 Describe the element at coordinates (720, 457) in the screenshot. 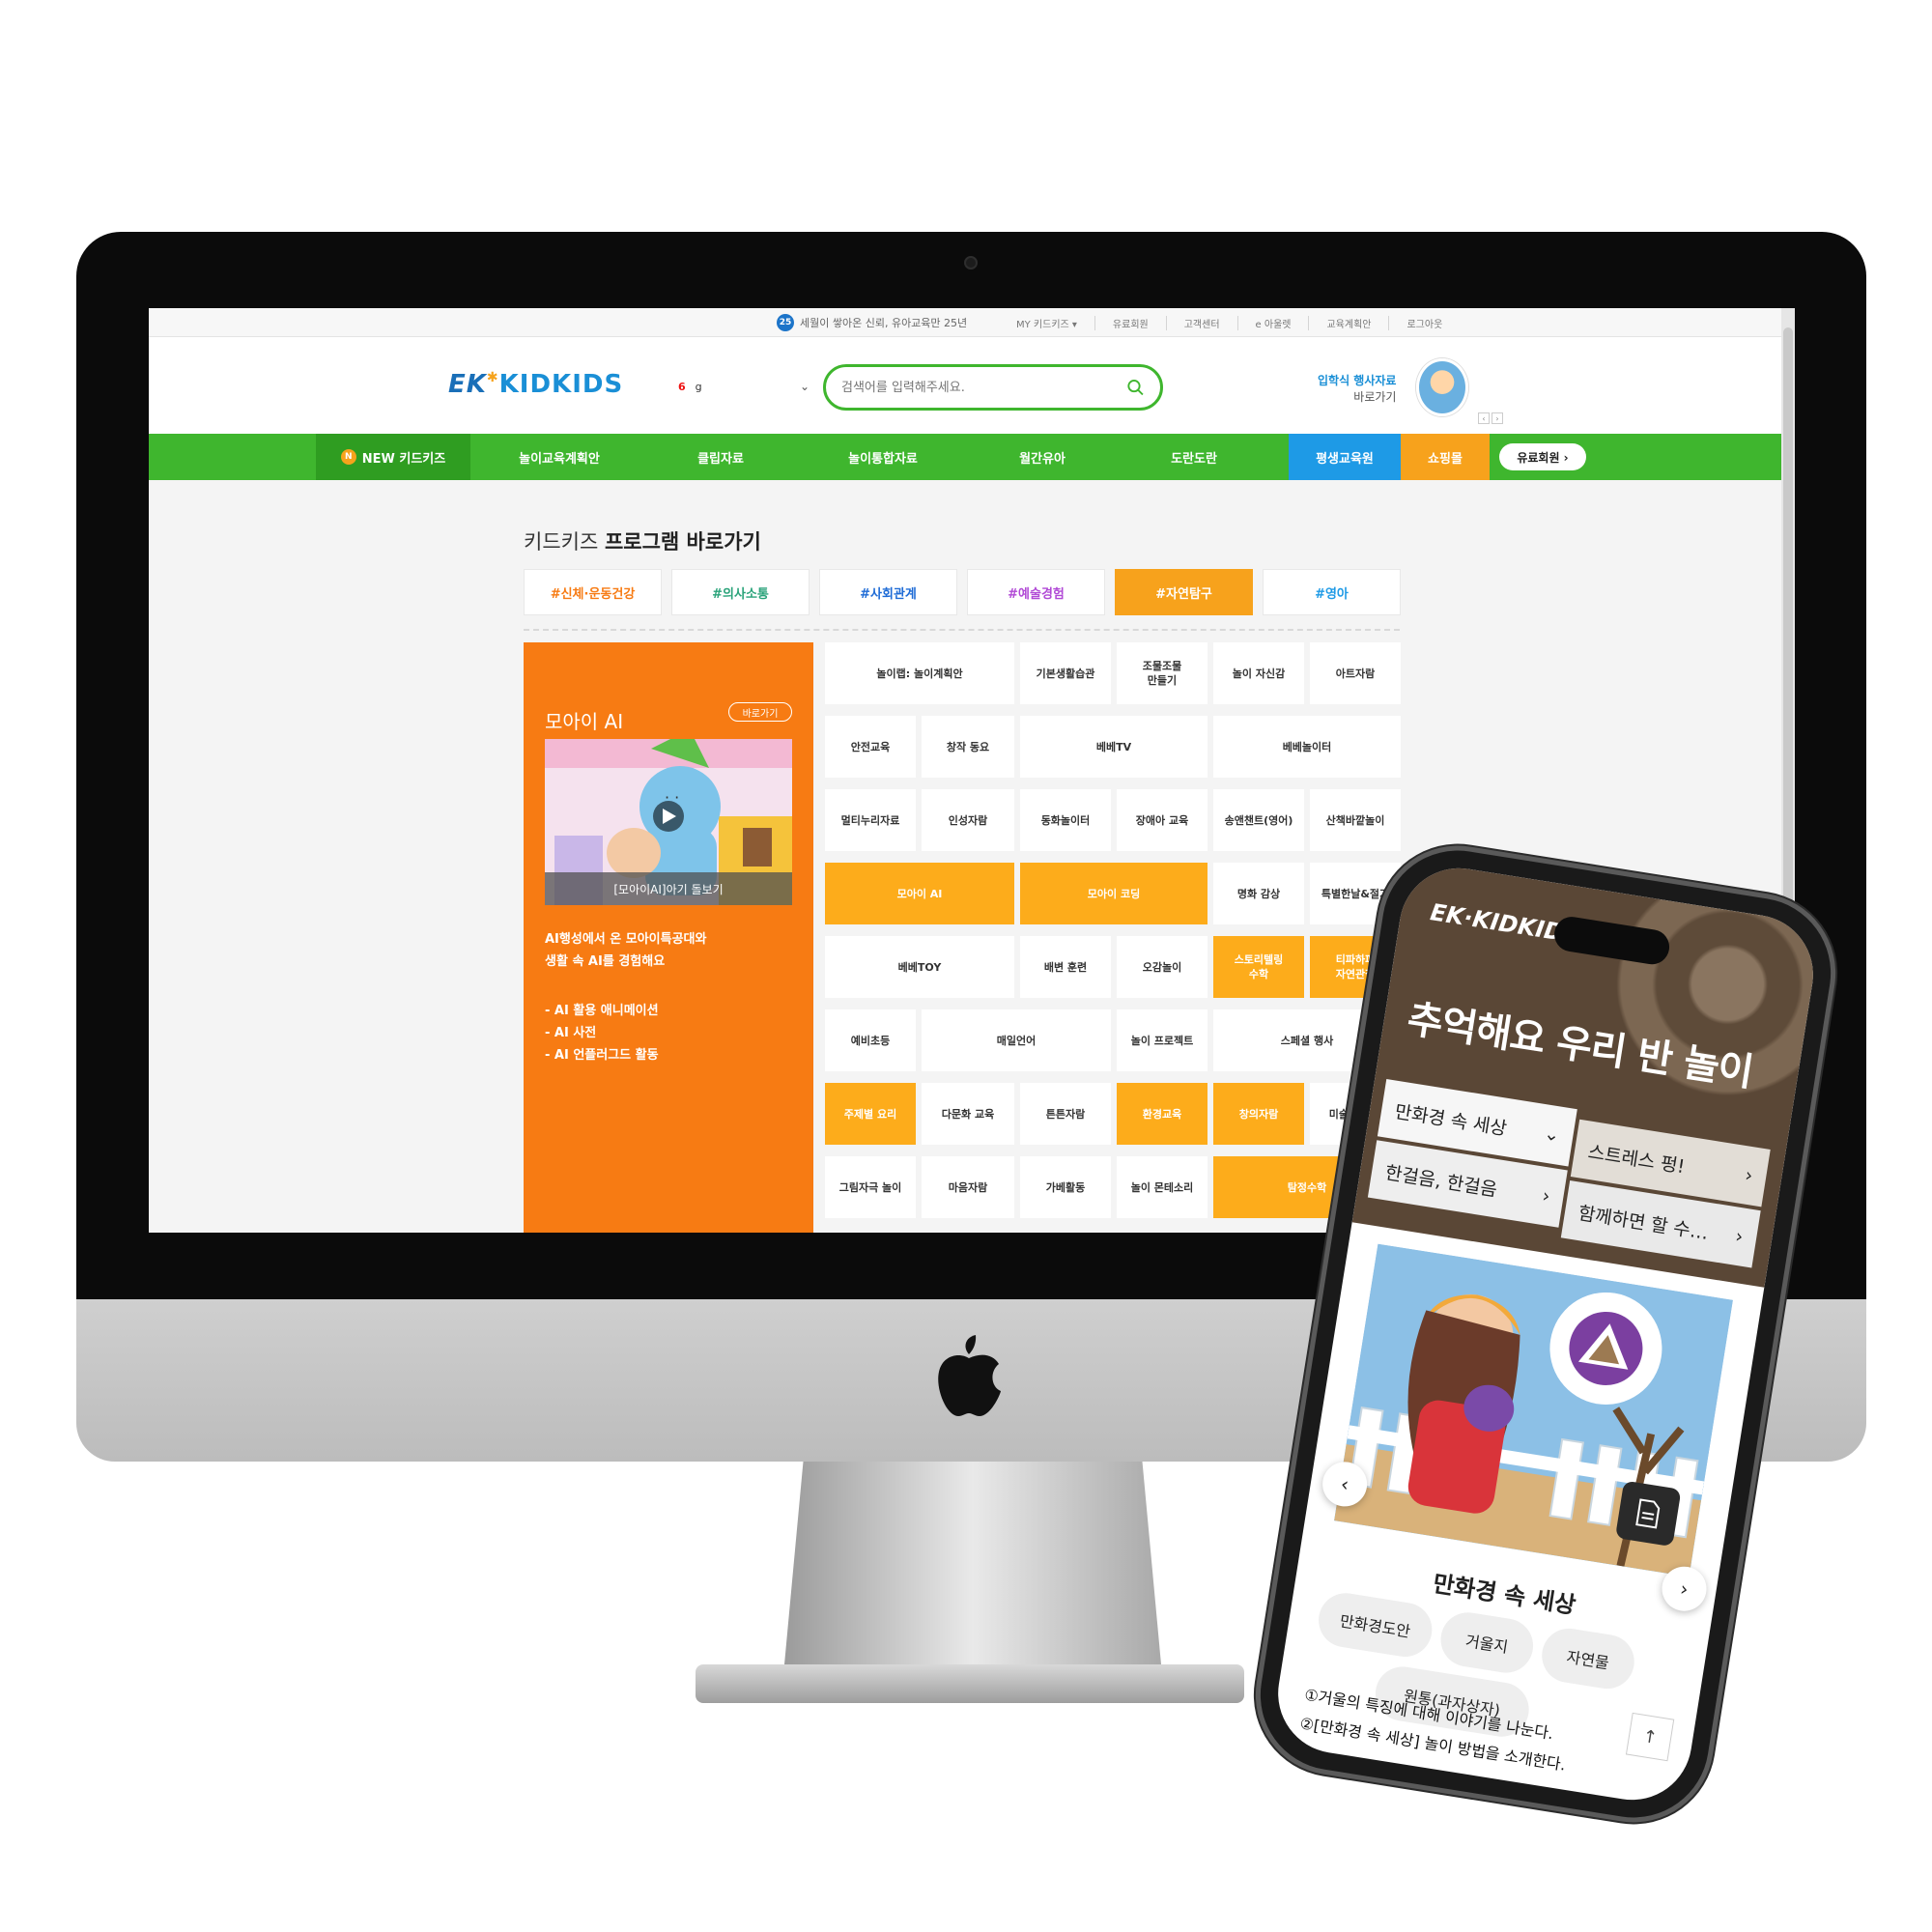

I see `nav-clip: 클립자료` at that location.